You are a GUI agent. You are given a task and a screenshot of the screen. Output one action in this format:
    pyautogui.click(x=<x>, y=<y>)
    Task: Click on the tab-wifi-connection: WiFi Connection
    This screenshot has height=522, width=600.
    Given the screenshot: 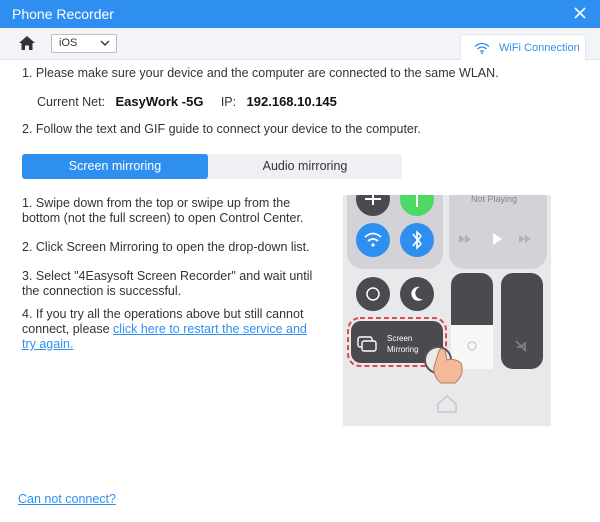 What is the action you would take?
    pyautogui.click(x=523, y=47)
    